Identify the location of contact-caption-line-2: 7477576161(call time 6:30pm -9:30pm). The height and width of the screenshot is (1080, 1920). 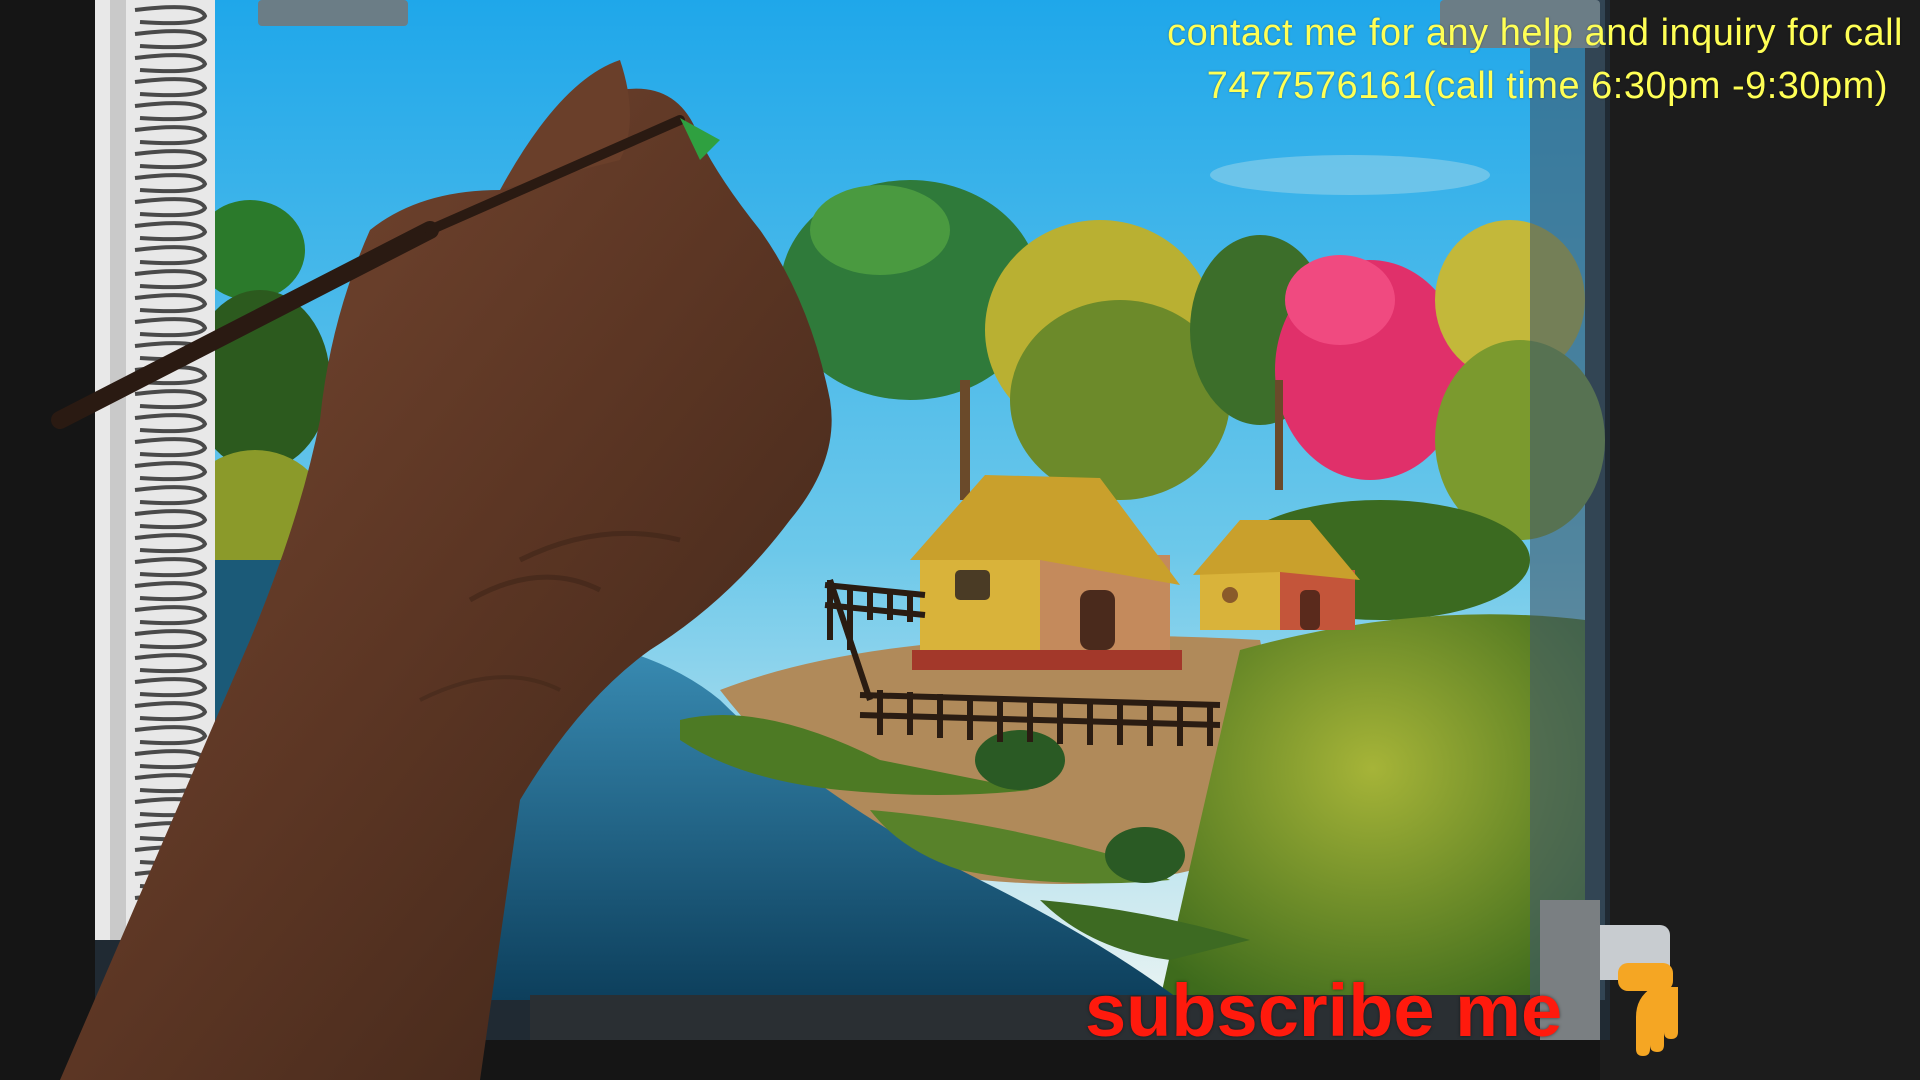
(1547, 86).